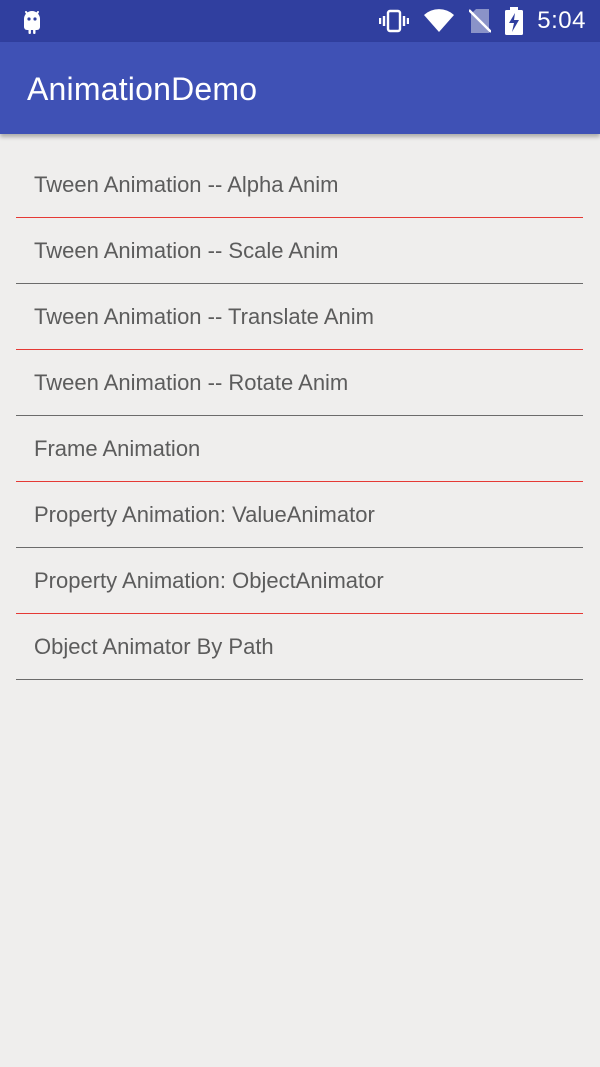 The image size is (600, 1067). Describe the element at coordinates (117, 448) in the screenshot. I see `list-item-label: Frame Animation` at that location.